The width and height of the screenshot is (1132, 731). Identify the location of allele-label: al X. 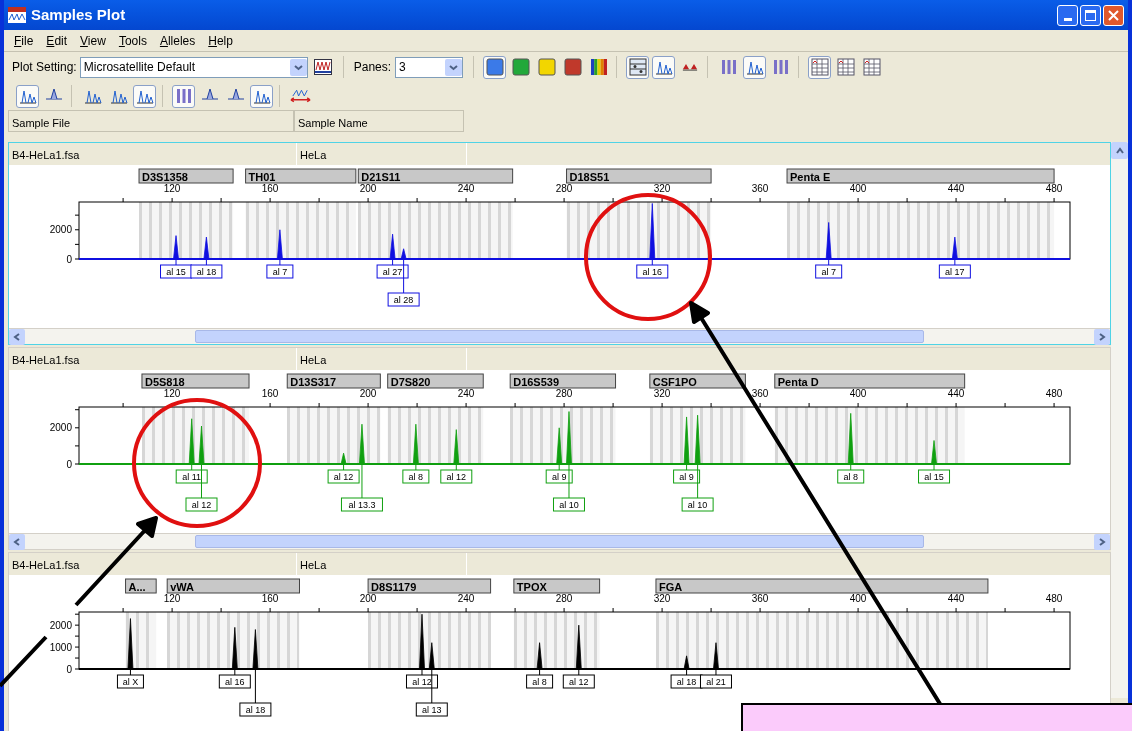
(130, 681).